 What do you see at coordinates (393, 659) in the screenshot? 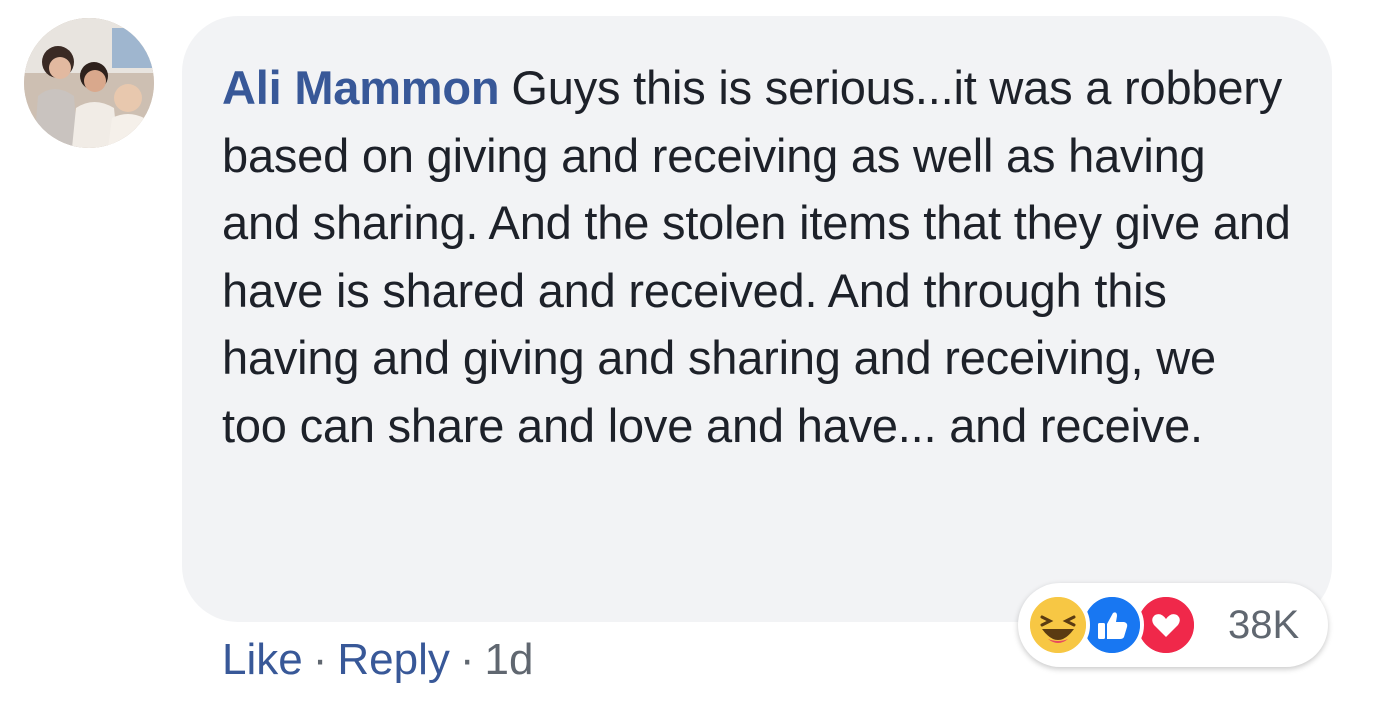
I see `reply-button: Reply` at bounding box center [393, 659].